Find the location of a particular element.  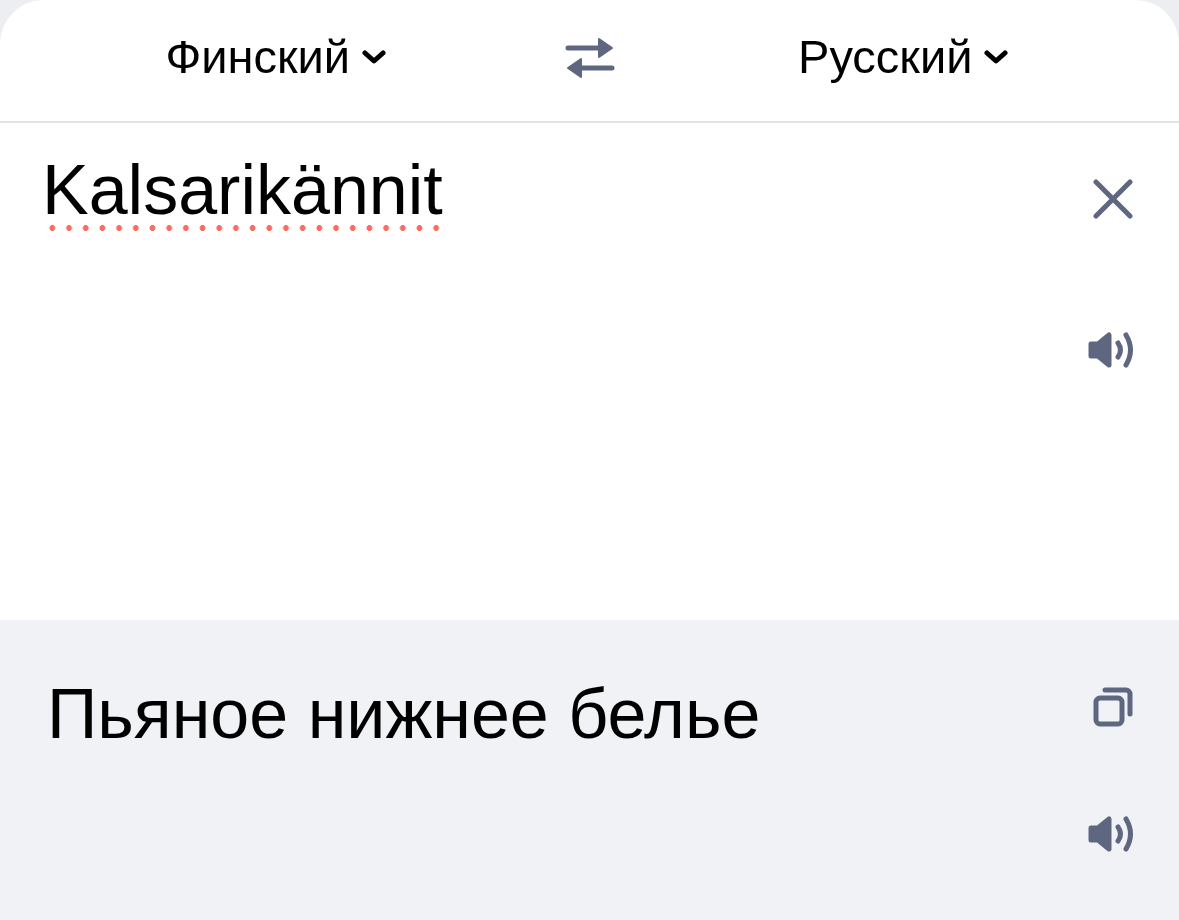

copy-button is located at coordinates (1113, 707).